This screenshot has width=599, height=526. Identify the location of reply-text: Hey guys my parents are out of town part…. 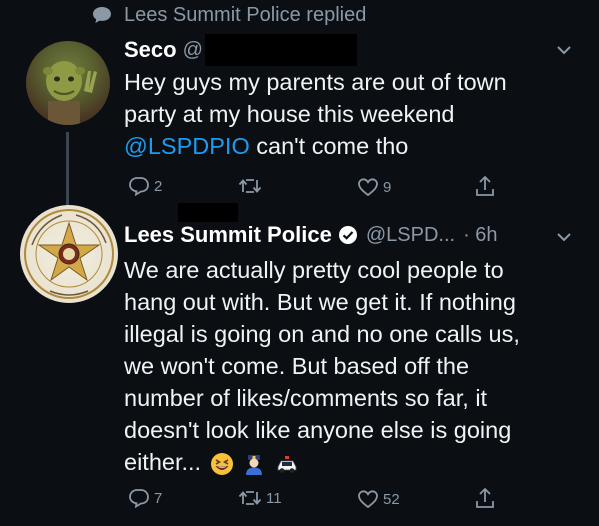
(354, 114).